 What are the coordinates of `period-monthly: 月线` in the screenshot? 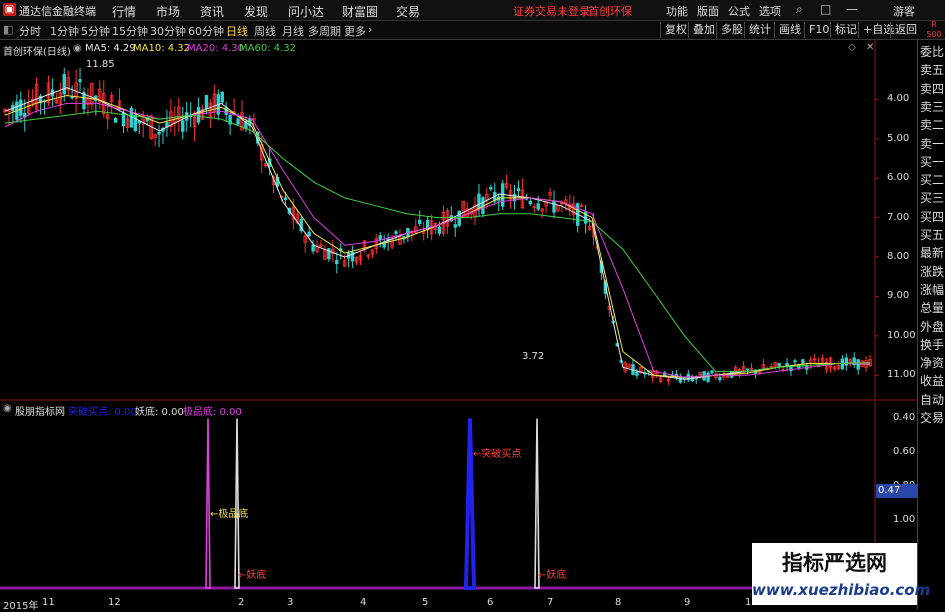 It's located at (293, 31).